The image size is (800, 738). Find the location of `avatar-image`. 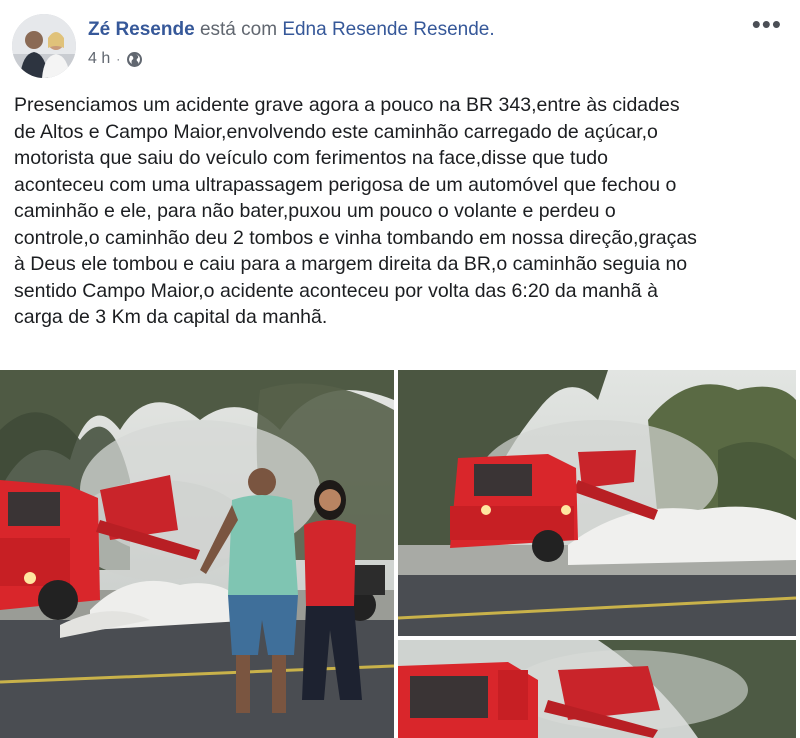

avatar-image is located at coordinates (44, 46).